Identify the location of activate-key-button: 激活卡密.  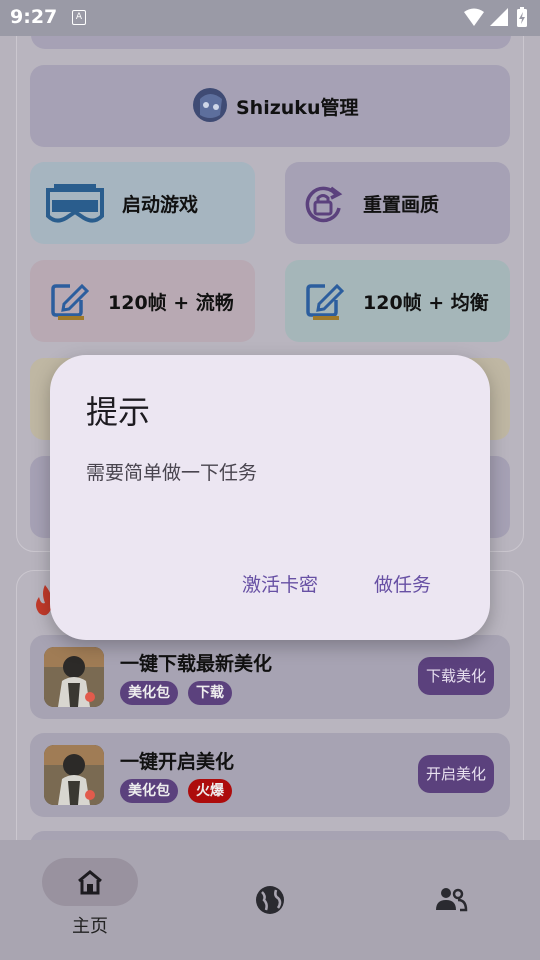
(280, 583).